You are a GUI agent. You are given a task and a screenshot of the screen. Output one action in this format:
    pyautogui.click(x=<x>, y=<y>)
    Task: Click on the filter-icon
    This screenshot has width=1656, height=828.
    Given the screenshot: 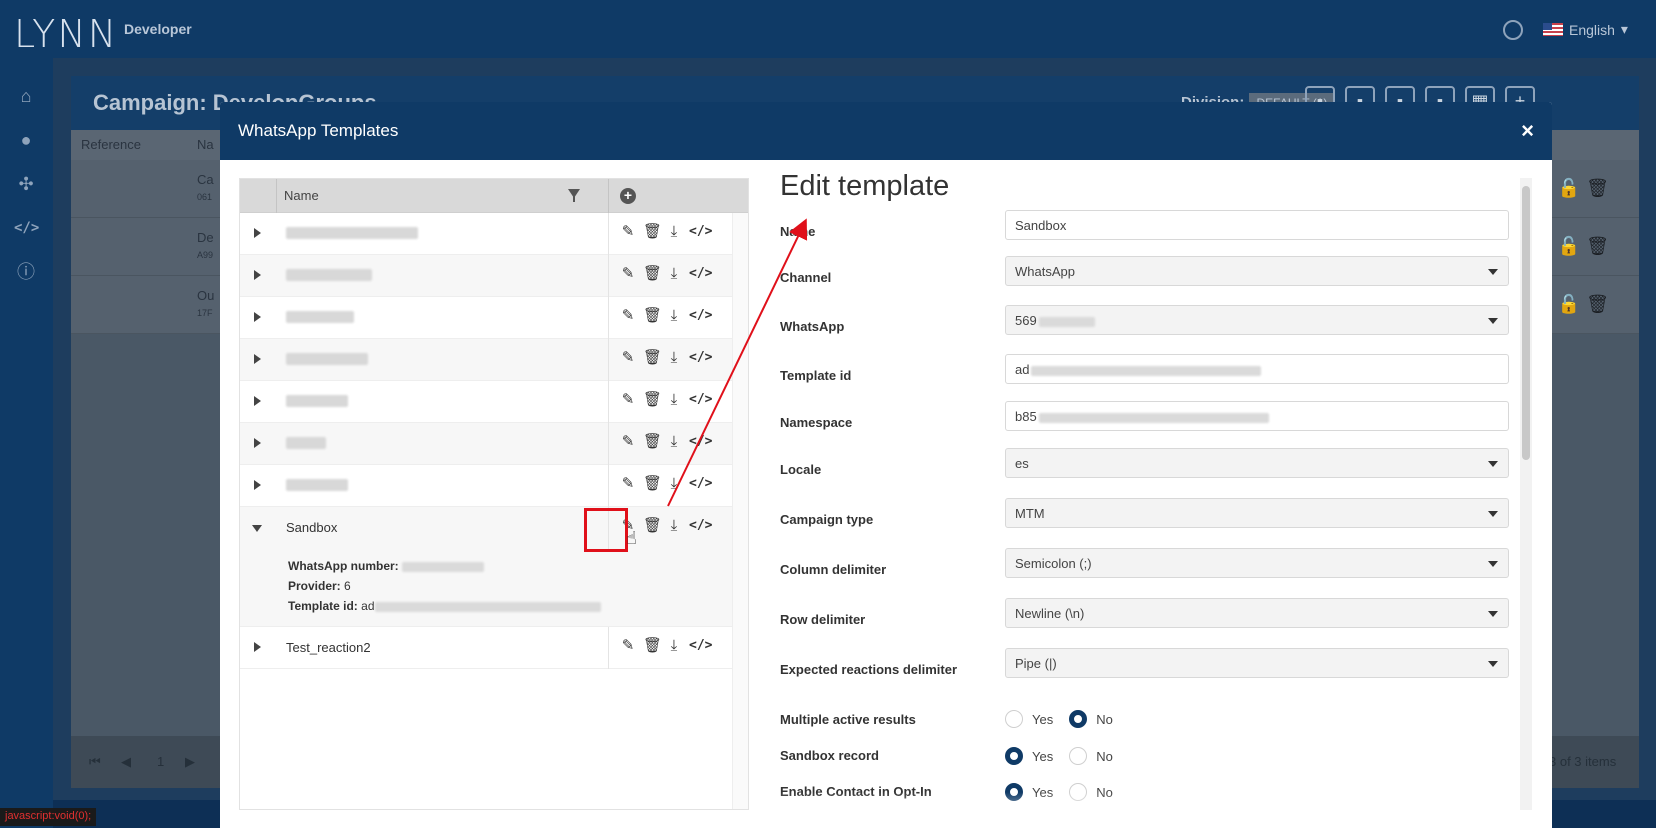 What is the action you would take?
    pyautogui.click(x=574, y=195)
    